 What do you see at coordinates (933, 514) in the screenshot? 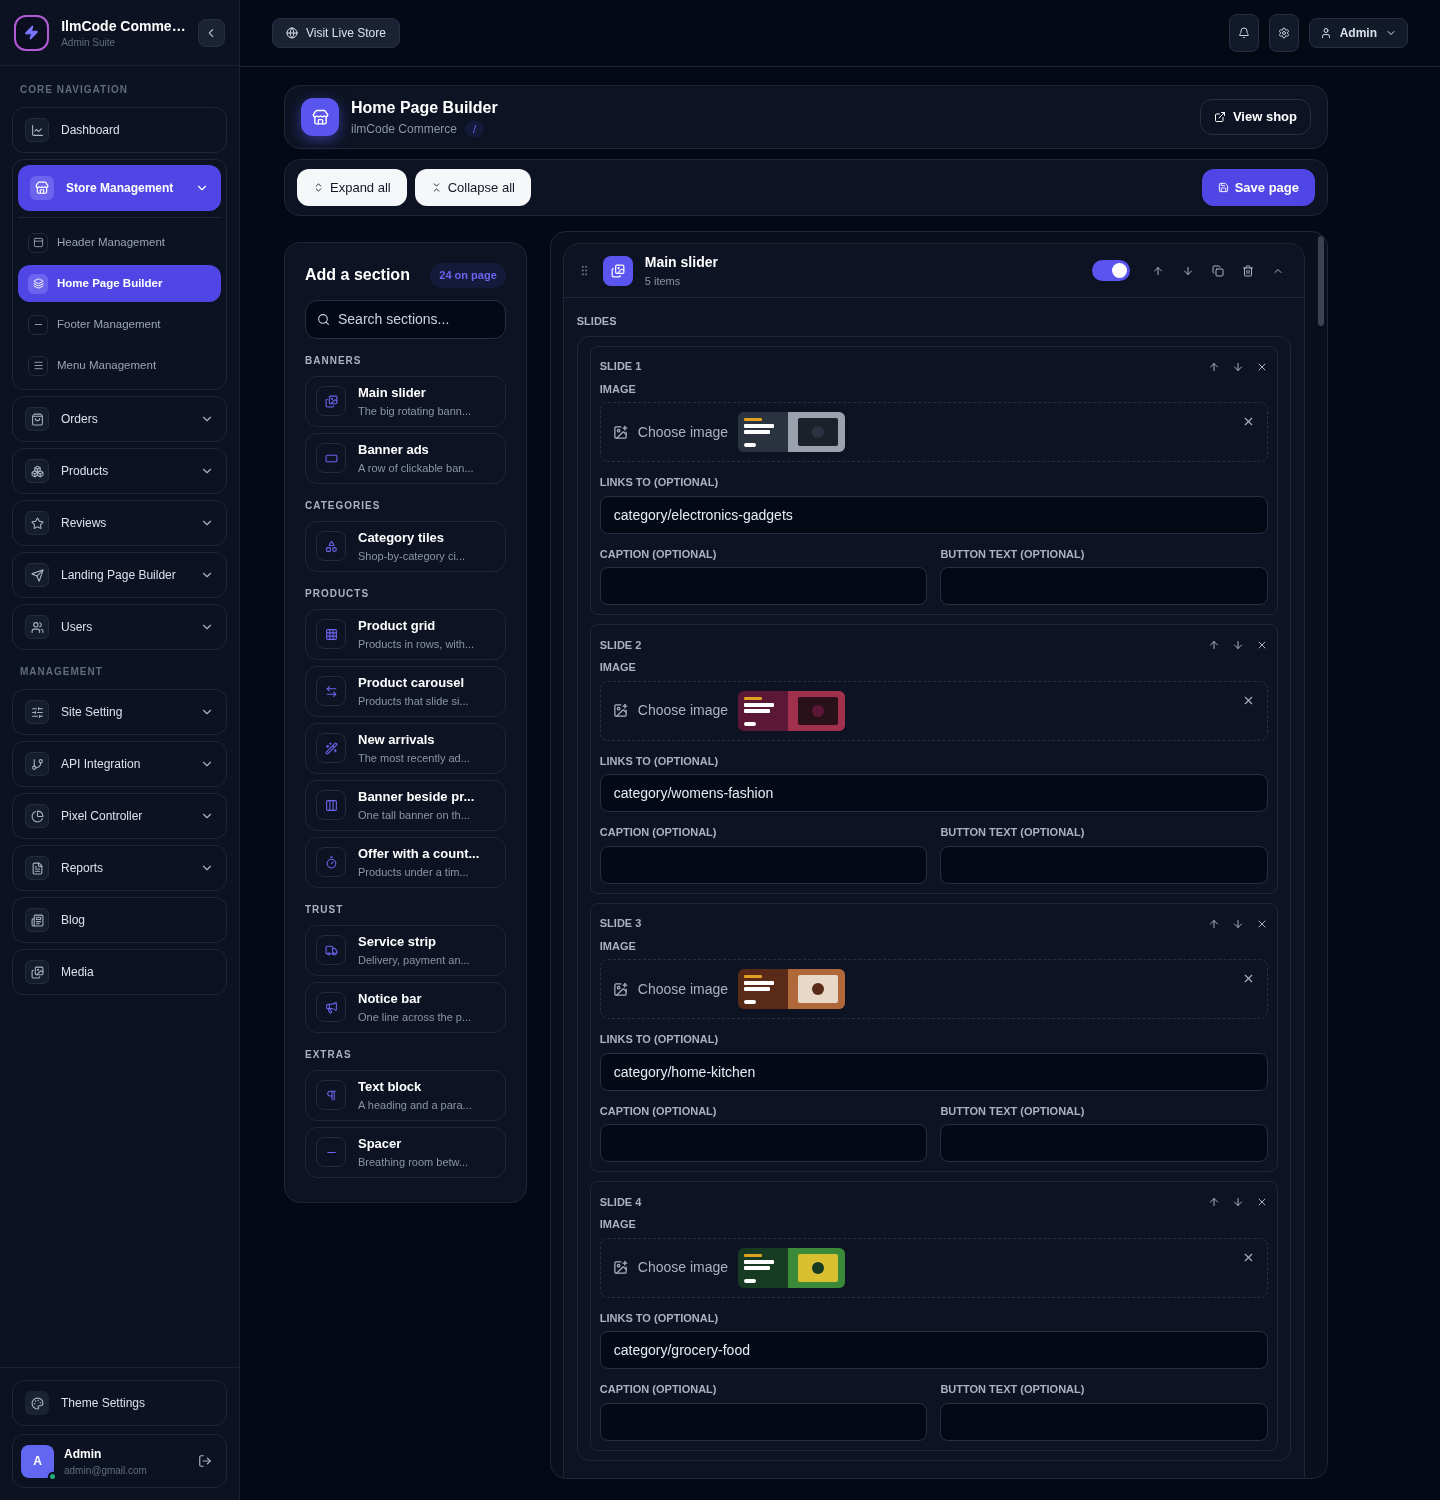
I see `link-field: category/electronics-gadgets` at bounding box center [933, 514].